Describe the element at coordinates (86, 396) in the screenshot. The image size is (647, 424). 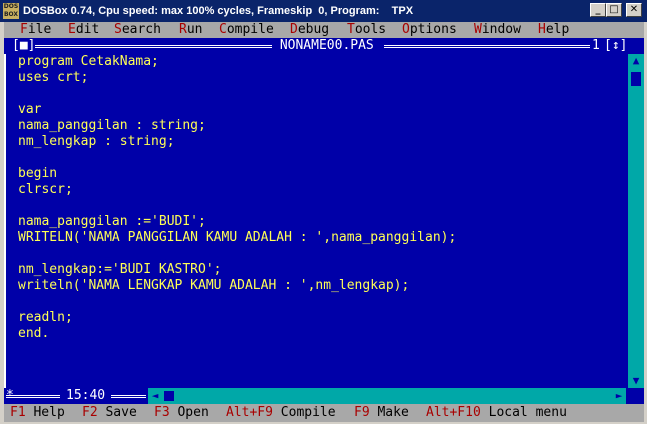
I see `cursor-position: 15:40` at that location.